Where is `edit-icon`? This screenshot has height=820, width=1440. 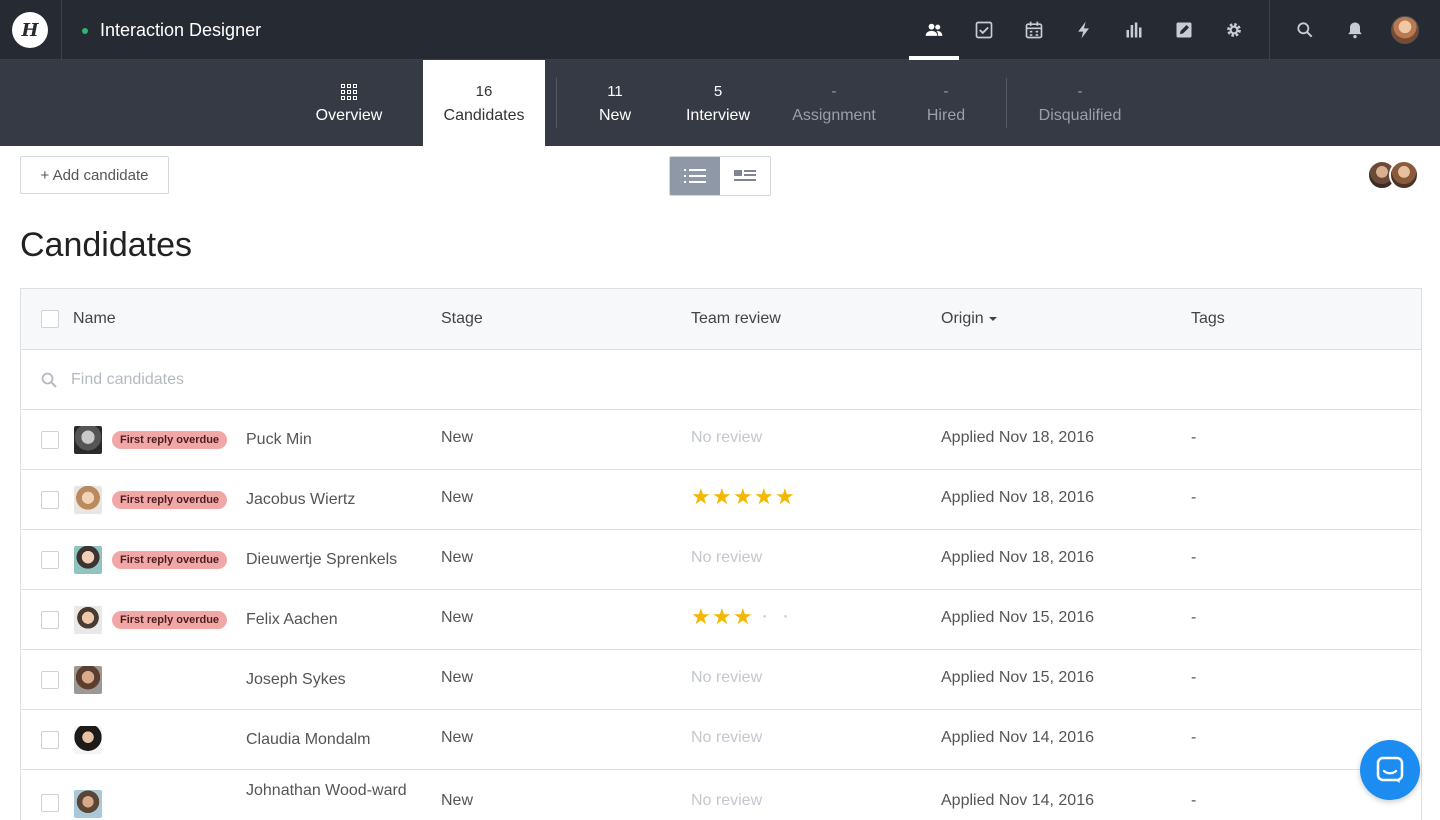 edit-icon is located at coordinates (1184, 30).